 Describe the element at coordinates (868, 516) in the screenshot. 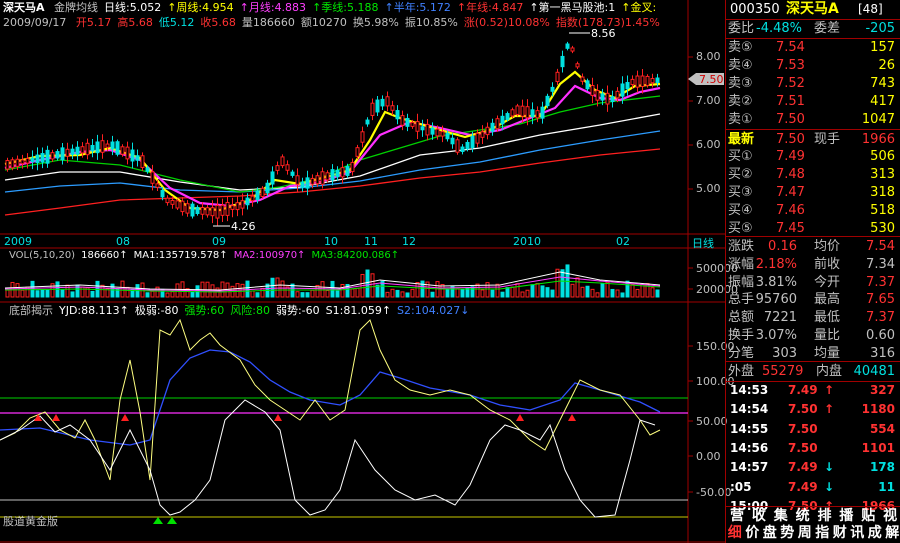

I see `function-tab: 贴` at that location.